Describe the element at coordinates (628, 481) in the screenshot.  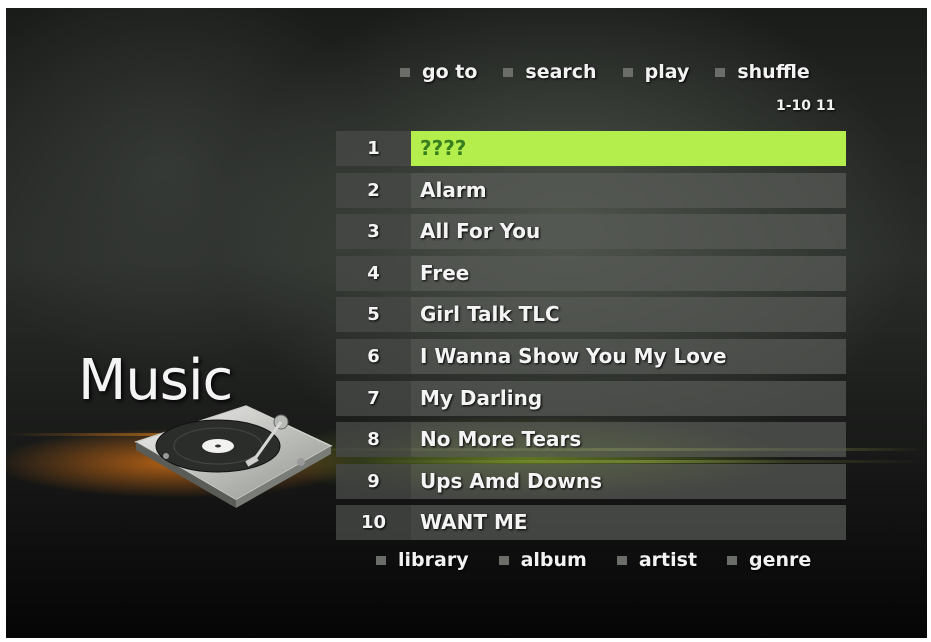
I see `track-title: Ups Amd Downs` at that location.